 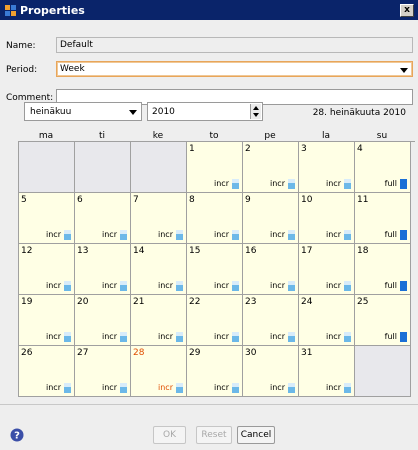 What do you see at coordinates (83, 353) in the screenshot?
I see `day-number: 27` at bounding box center [83, 353].